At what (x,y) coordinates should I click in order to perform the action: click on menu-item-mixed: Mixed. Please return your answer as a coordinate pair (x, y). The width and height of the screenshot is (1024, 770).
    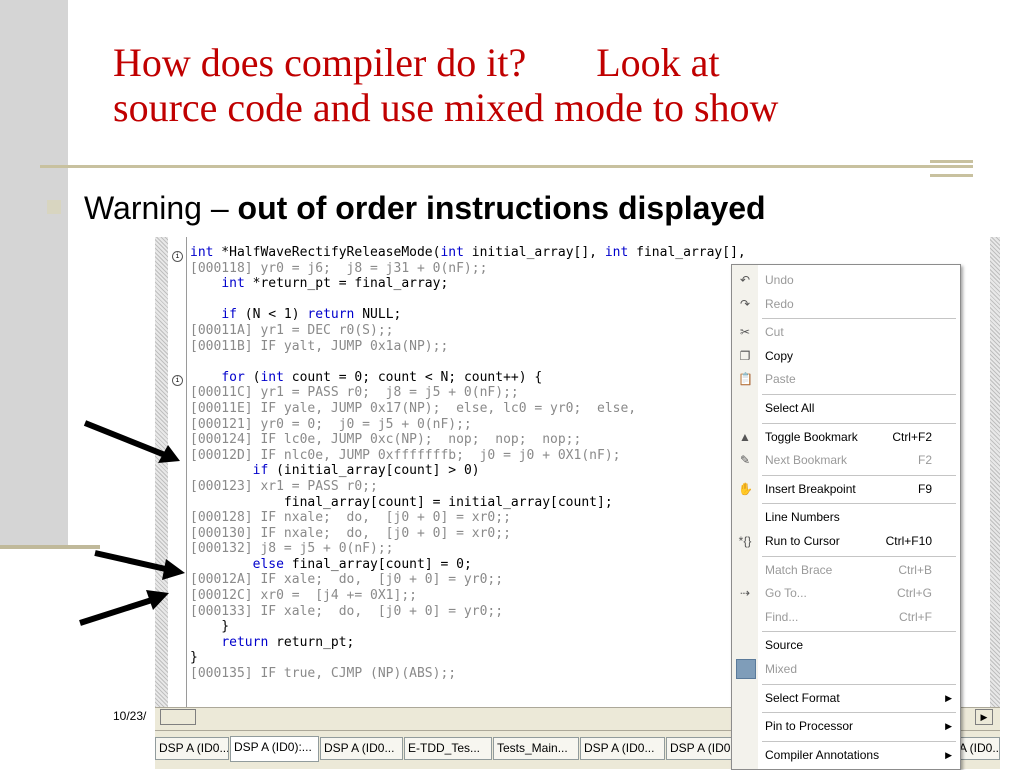
    Looking at the image, I should click on (846, 669).